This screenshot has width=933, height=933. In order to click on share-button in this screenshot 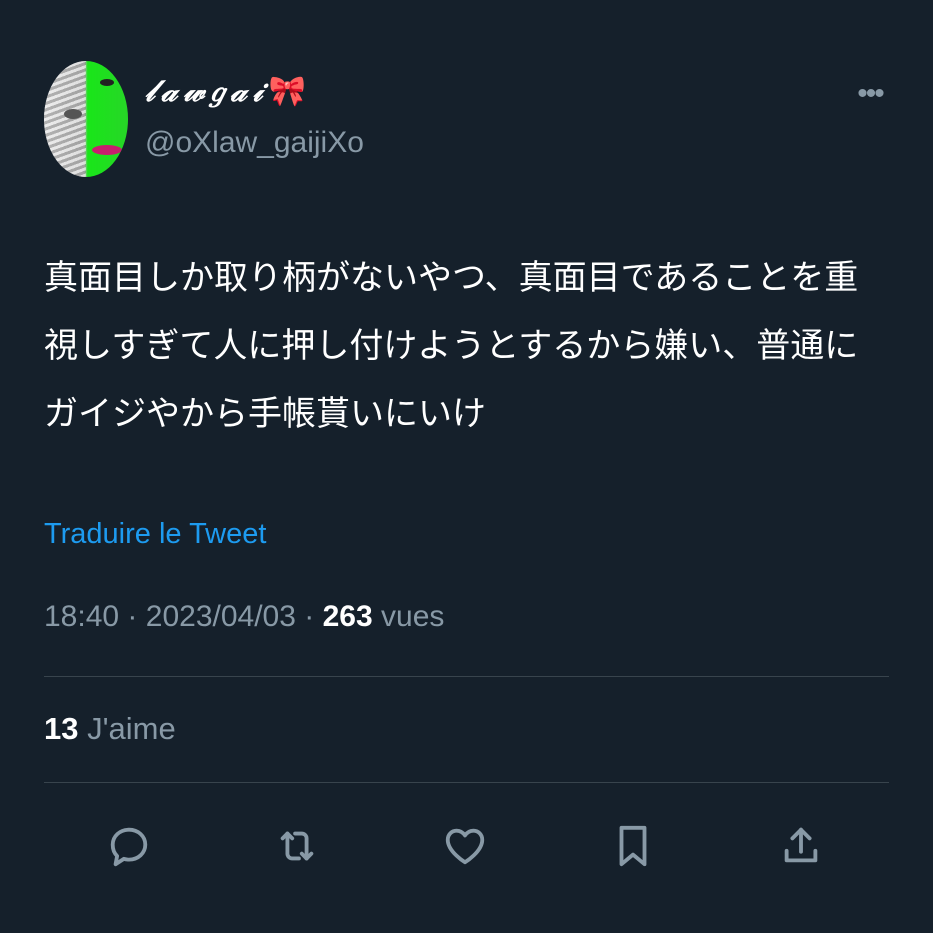, I will do `click(801, 846)`.